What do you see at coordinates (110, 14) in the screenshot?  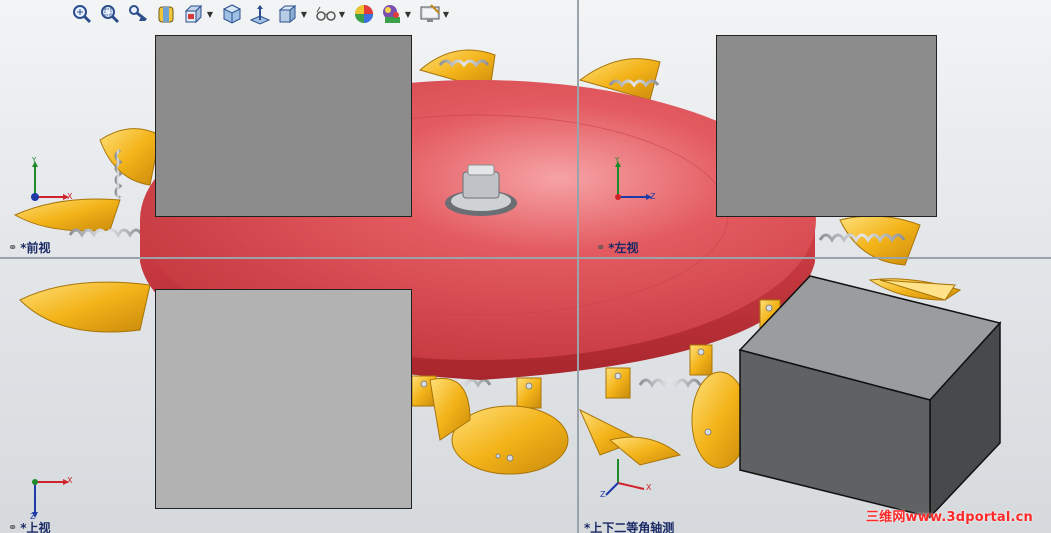 I see `zoom-to-area-icon` at bounding box center [110, 14].